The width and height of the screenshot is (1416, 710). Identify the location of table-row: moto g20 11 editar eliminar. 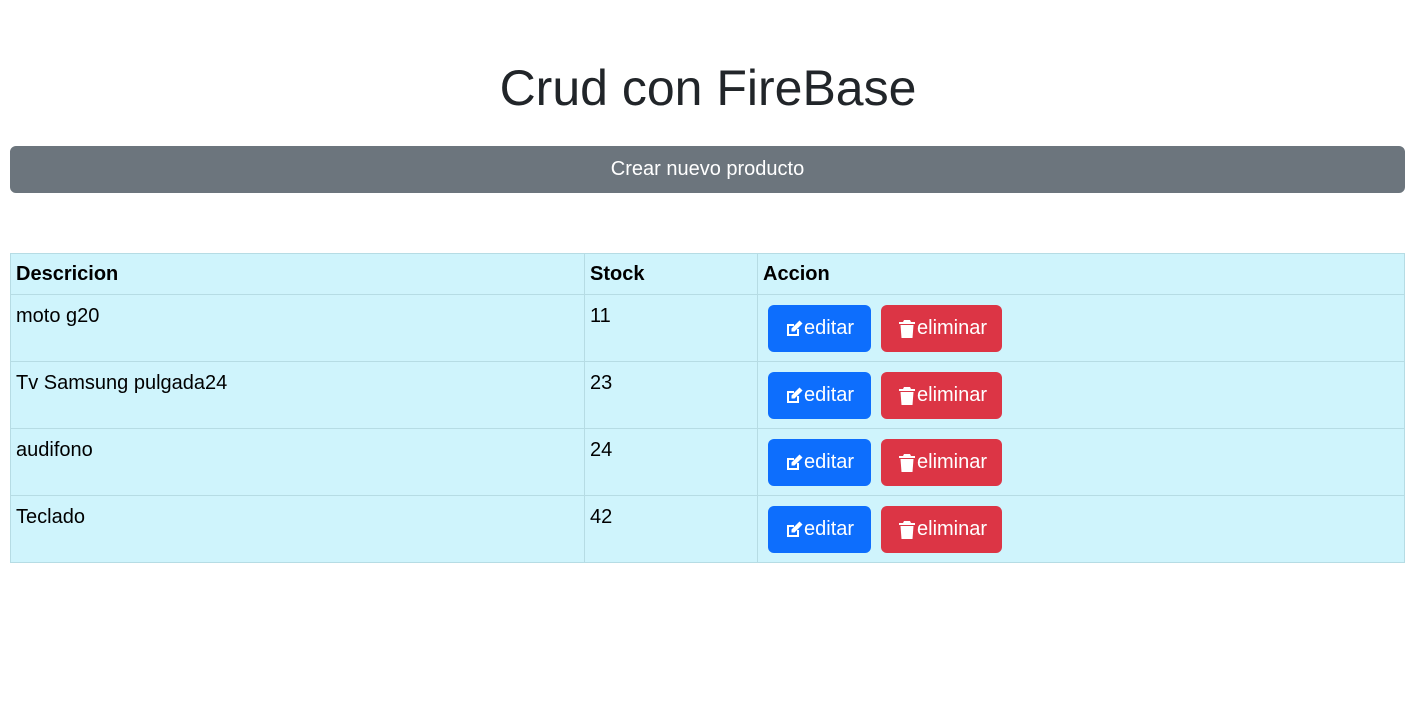
(707, 328).